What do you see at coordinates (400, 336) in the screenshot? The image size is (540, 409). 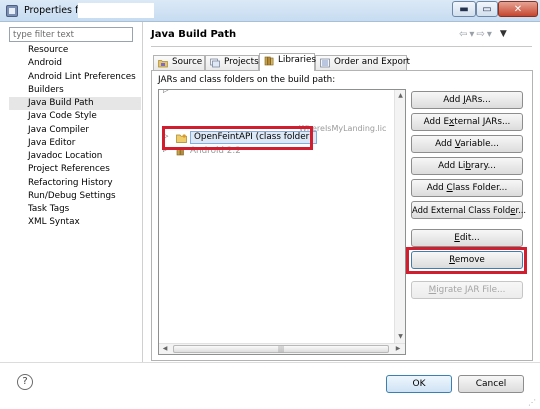 I see `scroll-down-arrow-icon: ▼` at bounding box center [400, 336].